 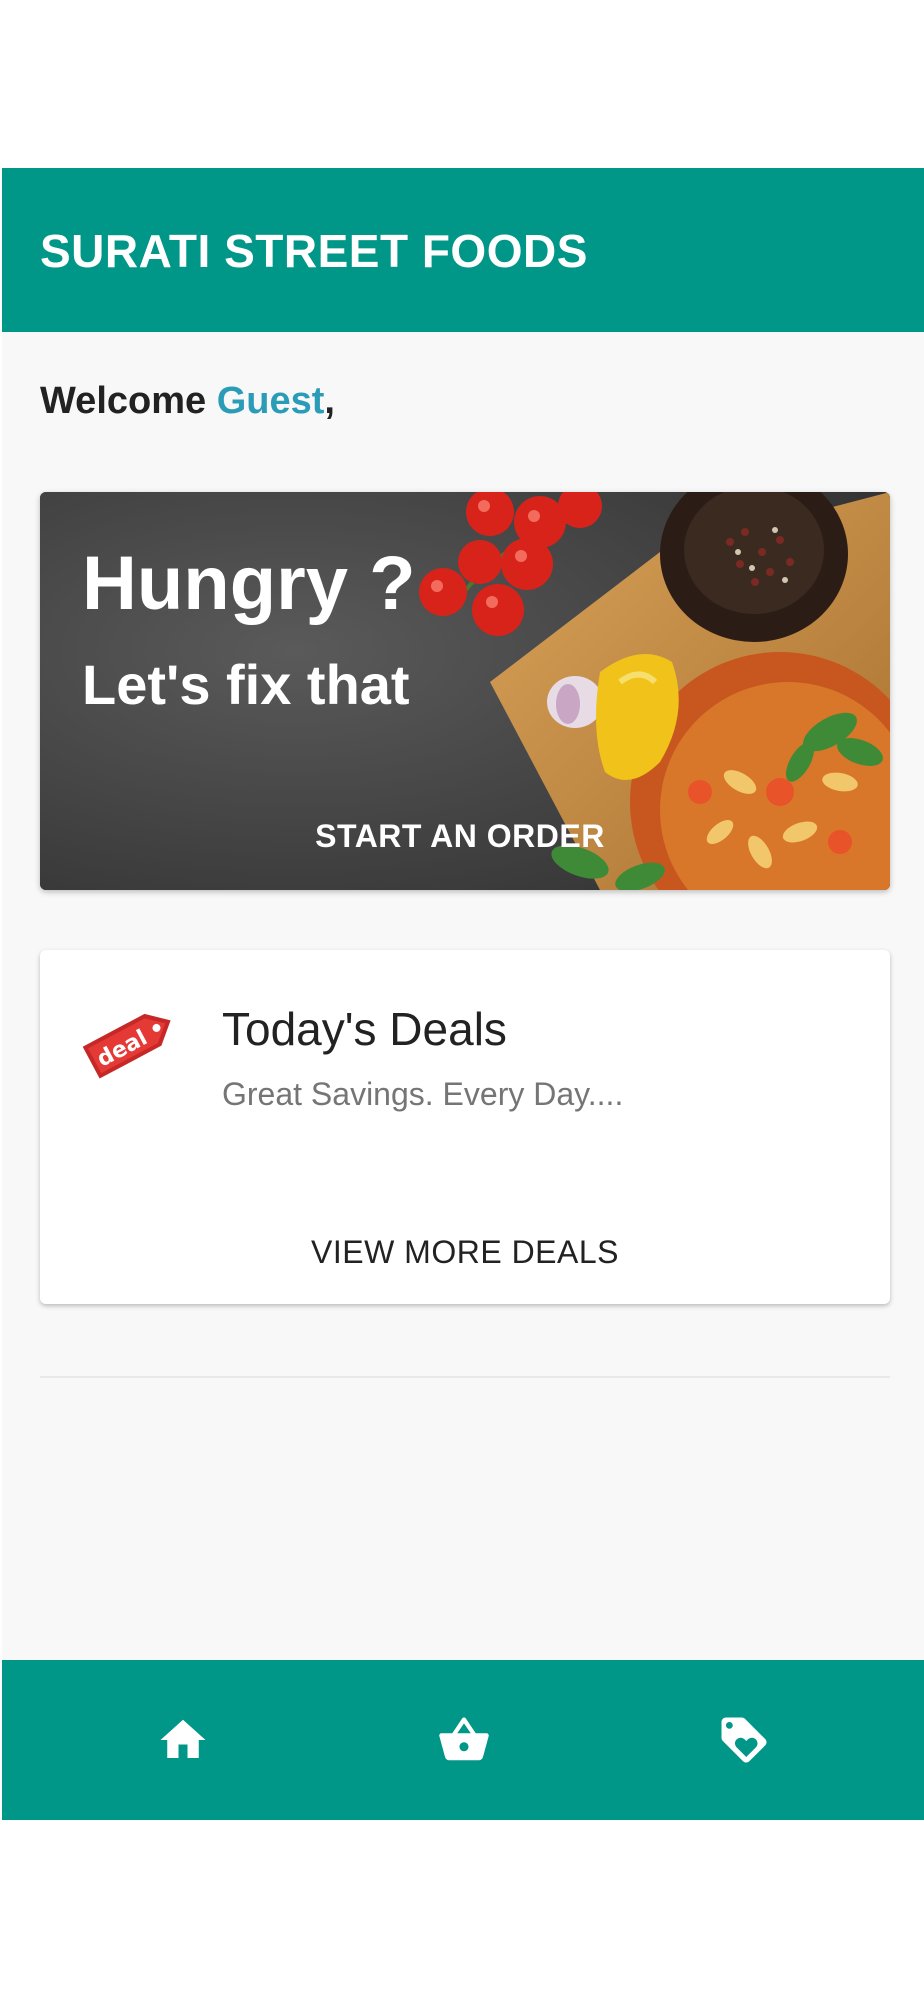 I want to click on section-divider, so click(x=465, y=1377).